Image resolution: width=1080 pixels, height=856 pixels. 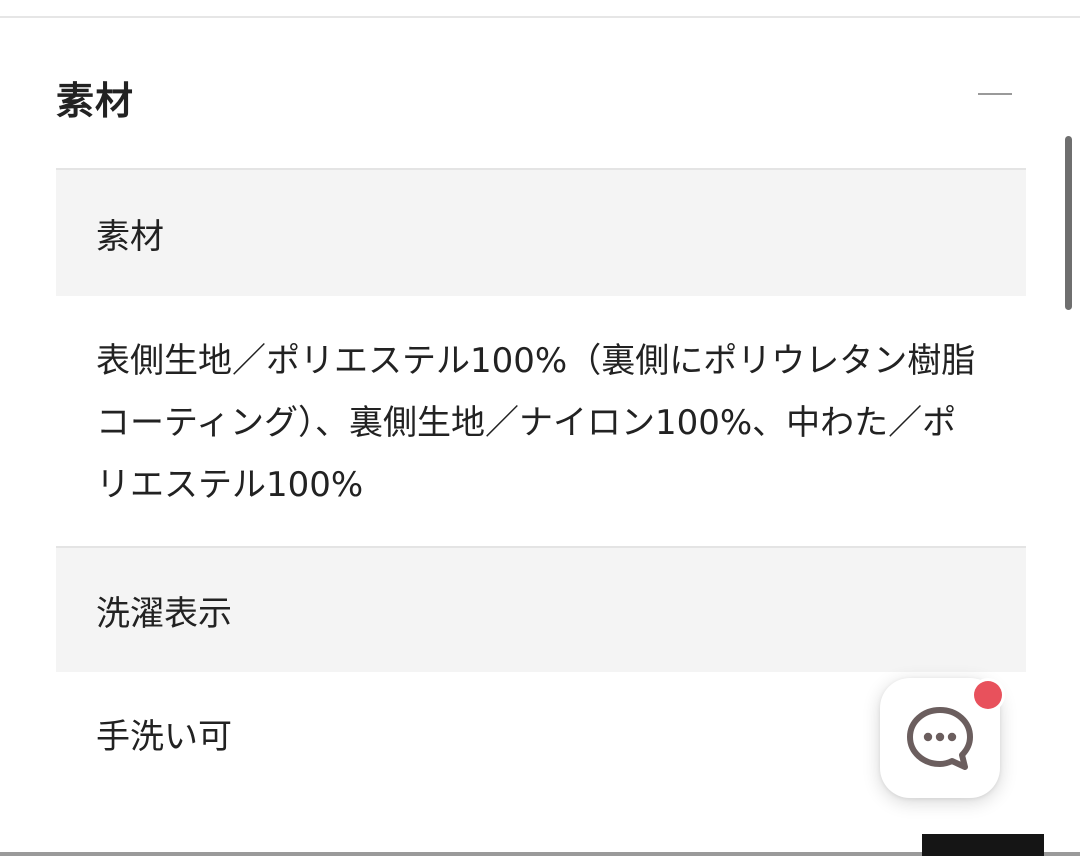 What do you see at coordinates (940, 738) in the screenshot?
I see `chat-bubble-icon` at bounding box center [940, 738].